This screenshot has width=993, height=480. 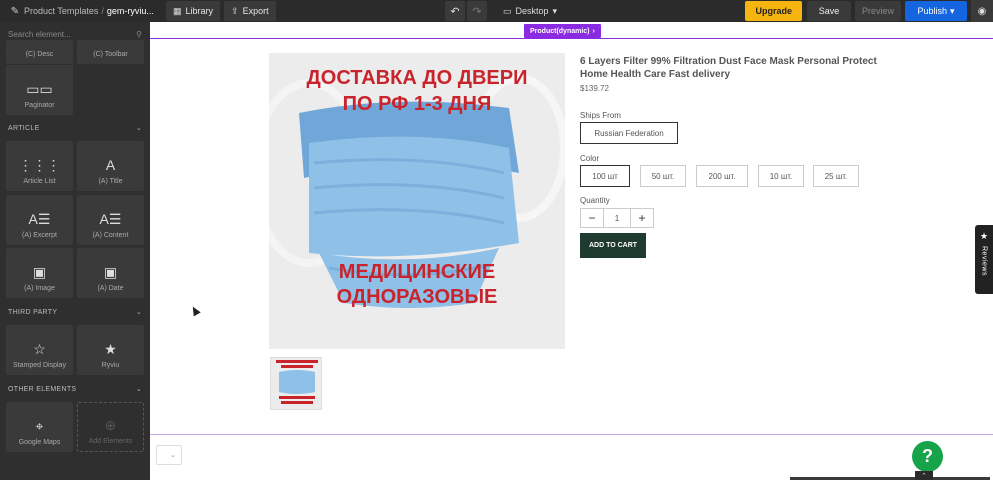 I want to click on color-option: 200 шт., so click(x=722, y=176).